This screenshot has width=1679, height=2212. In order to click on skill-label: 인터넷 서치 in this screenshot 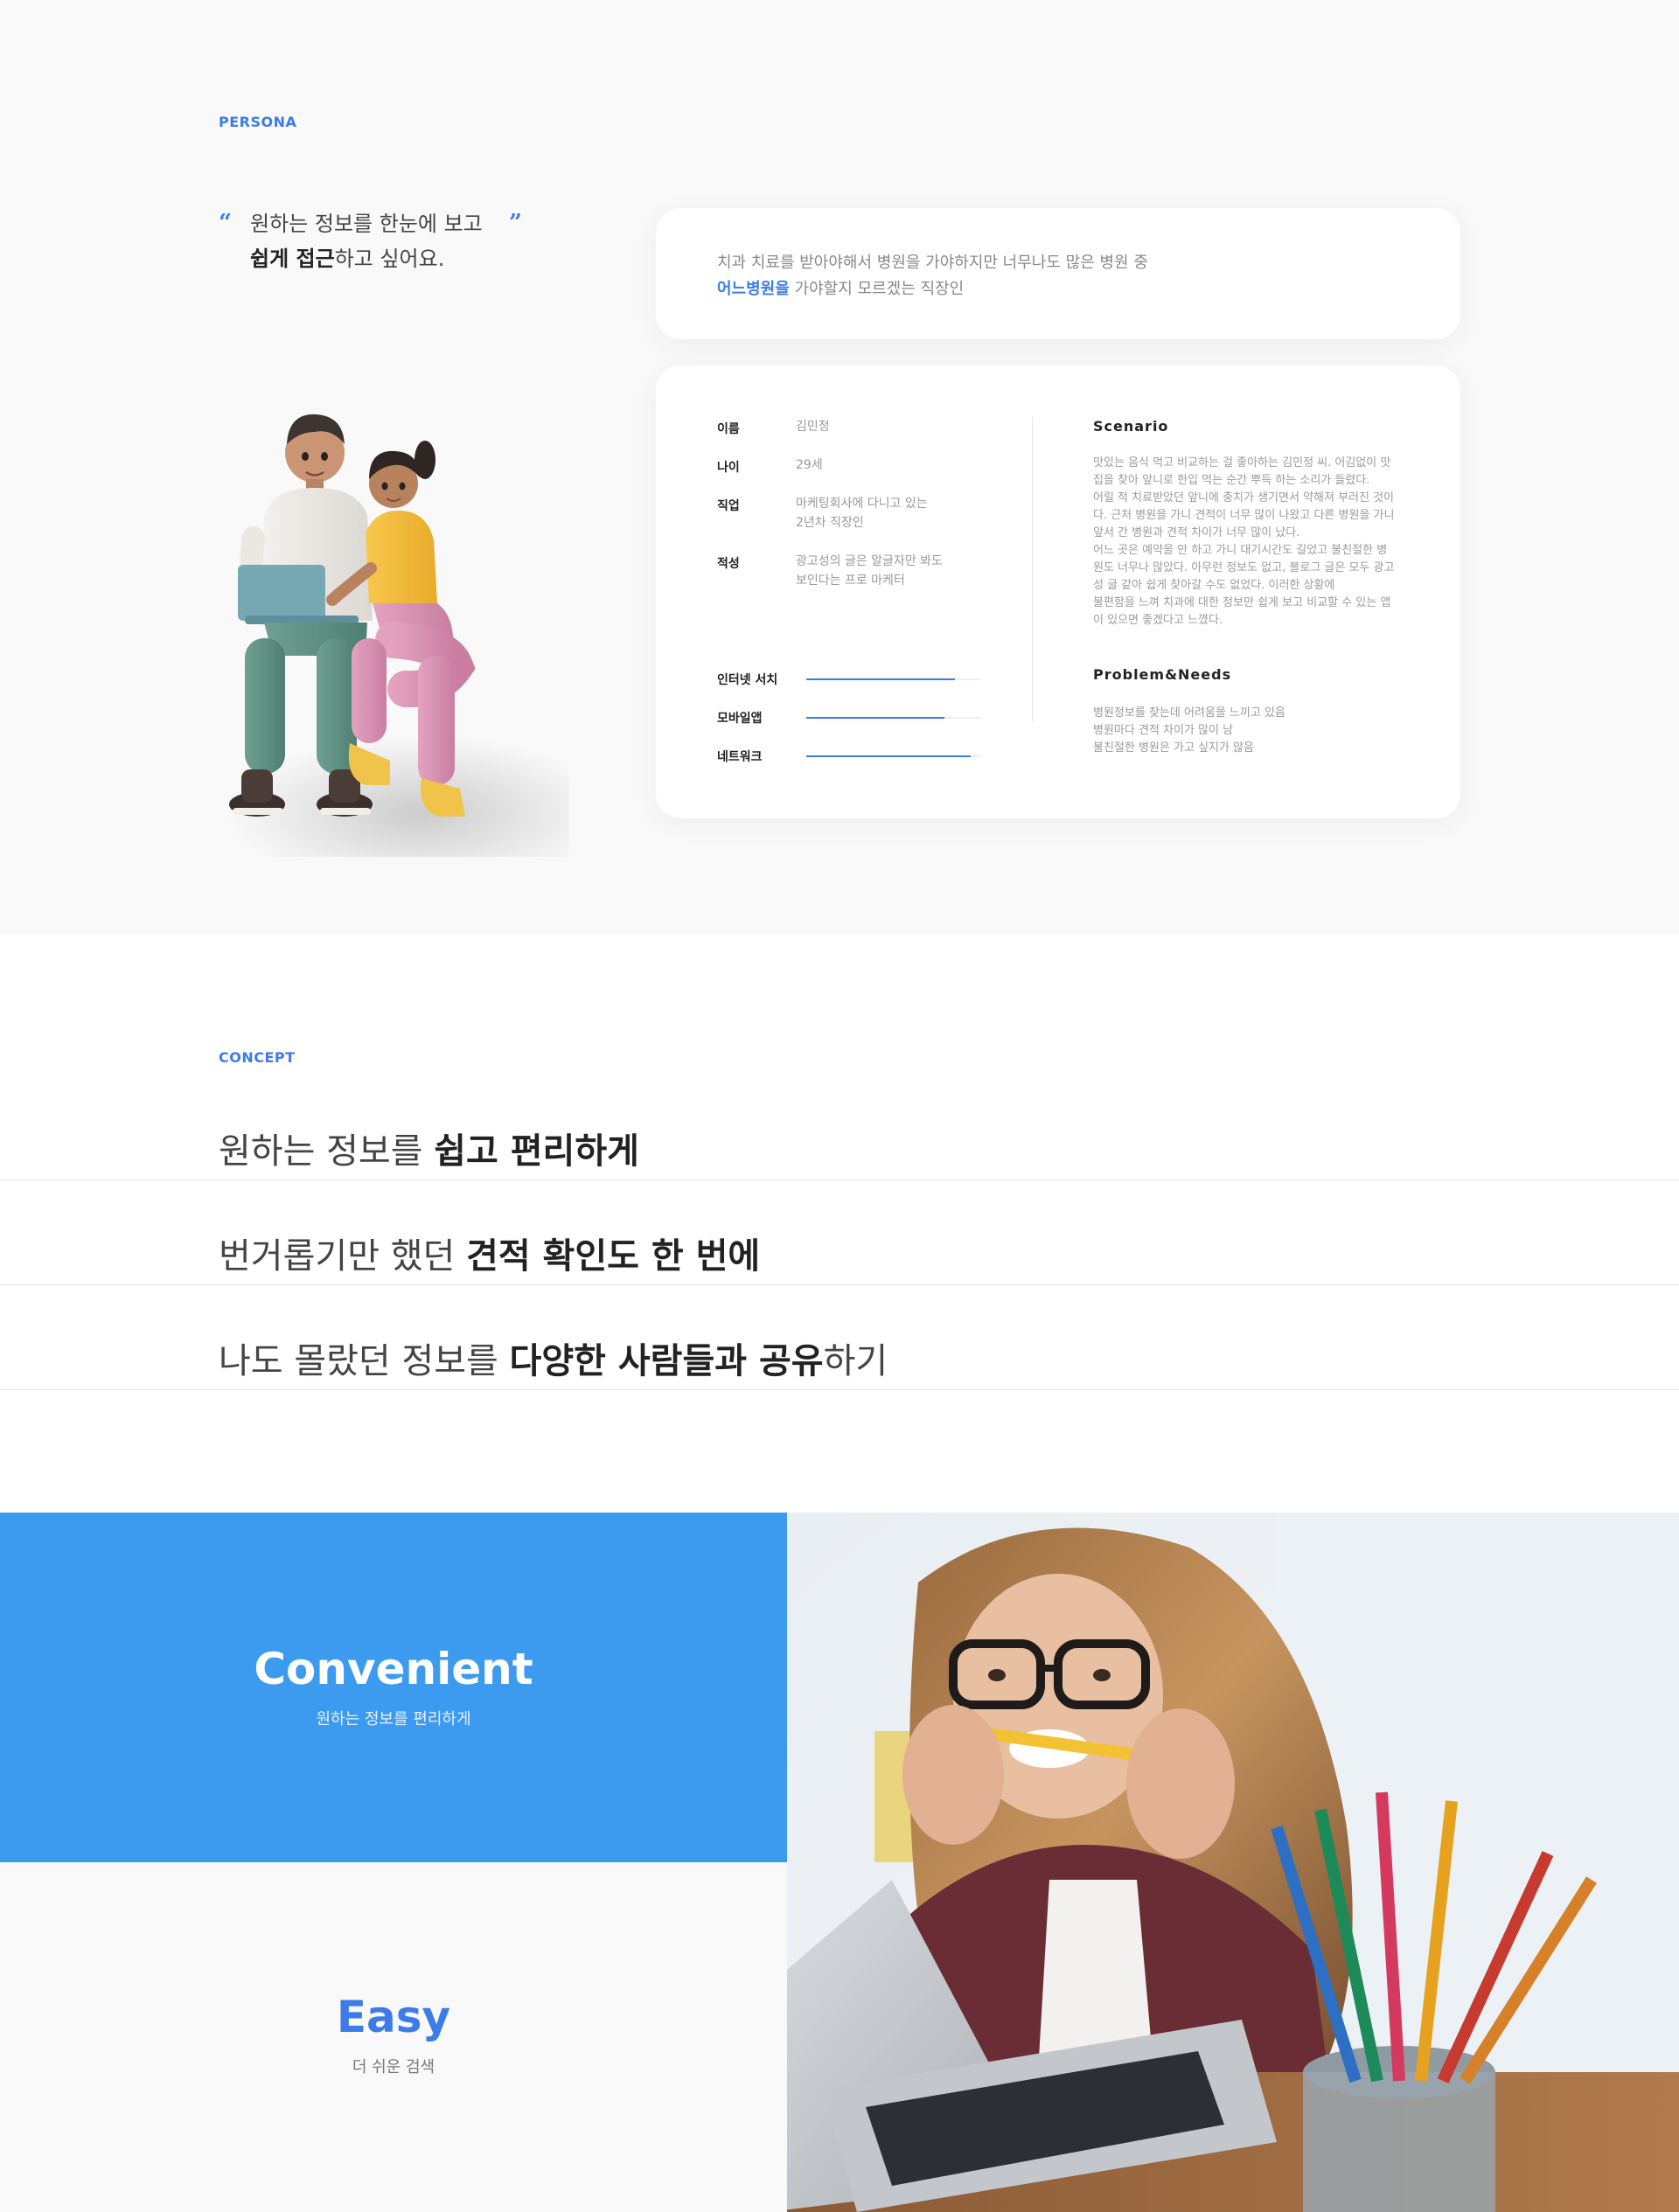, I will do `click(747, 680)`.